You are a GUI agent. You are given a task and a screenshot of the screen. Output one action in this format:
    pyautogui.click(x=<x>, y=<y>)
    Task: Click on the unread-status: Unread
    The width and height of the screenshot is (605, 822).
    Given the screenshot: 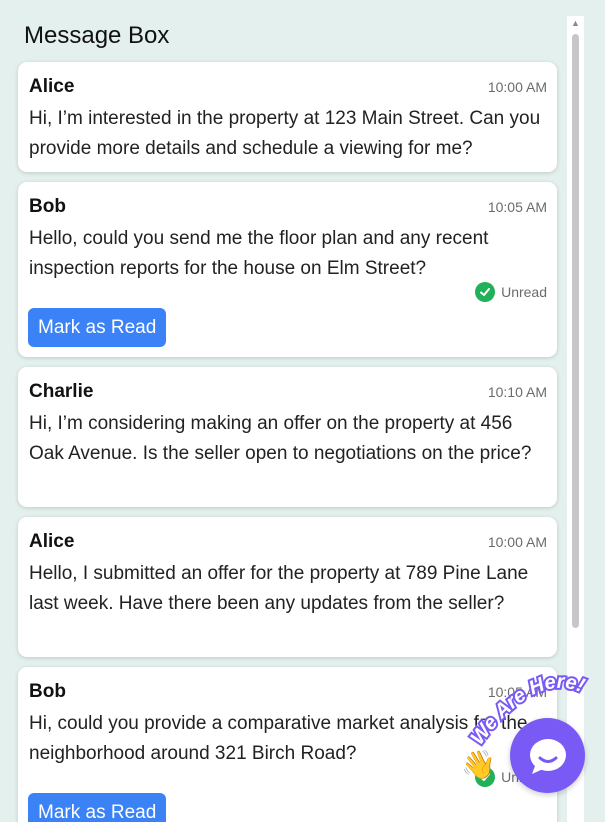 What is the action you would take?
    pyautogui.click(x=511, y=292)
    